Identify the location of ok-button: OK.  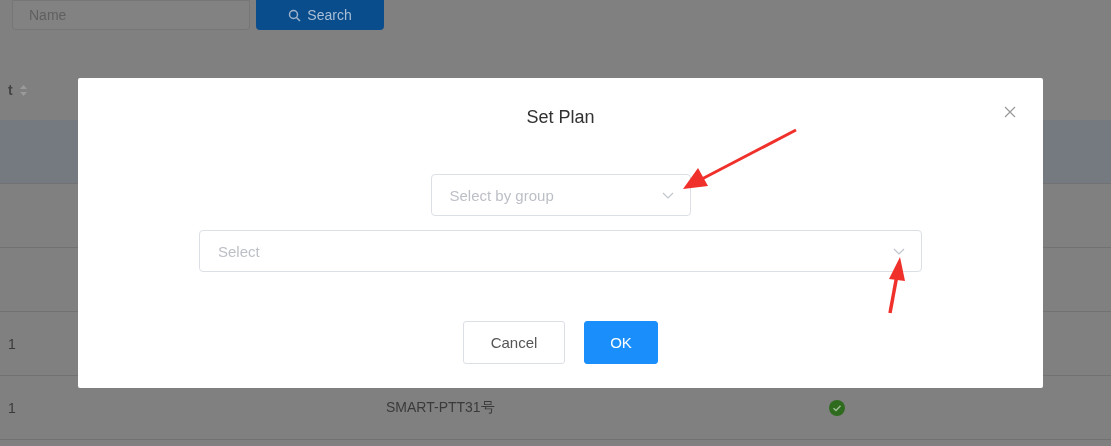
(621, 342).